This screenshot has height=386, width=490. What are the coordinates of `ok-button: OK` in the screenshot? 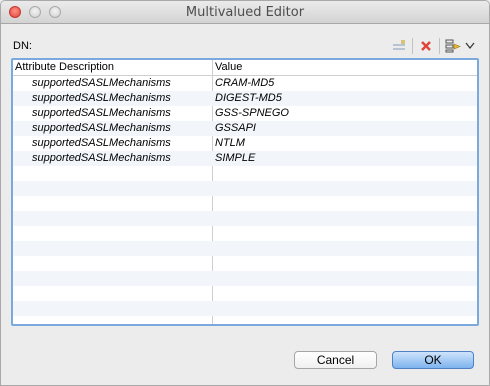 It's located at (433, 360).